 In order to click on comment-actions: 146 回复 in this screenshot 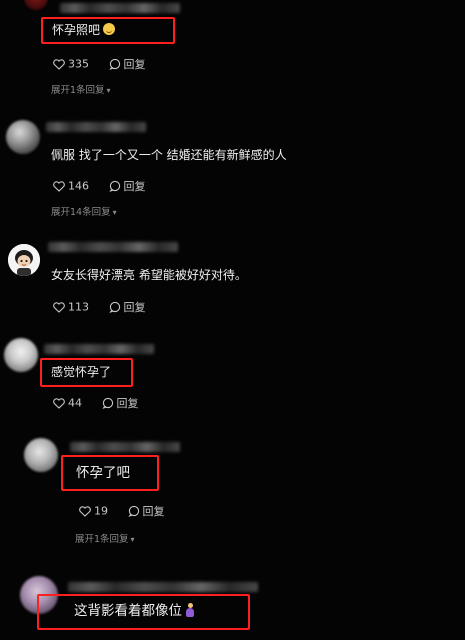, I will do `click(107, 186)`.